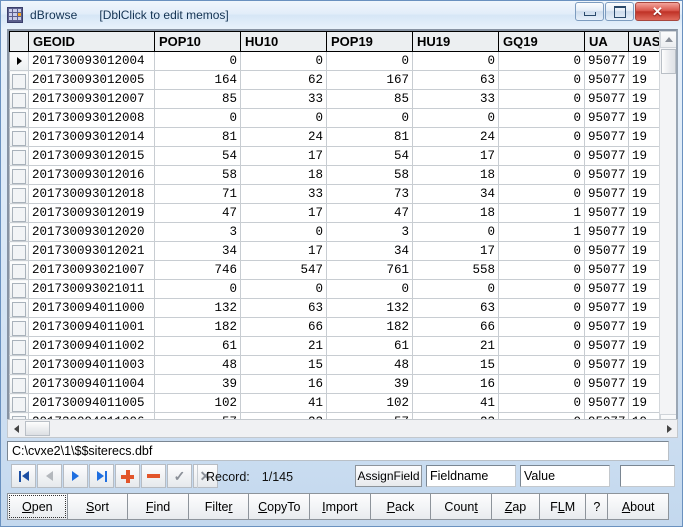 The width and height of the screenshot is (683, 527). What do you see at coordinates (283, 270) in the screenshot?
I see `cell-hu10: 547` at bounding box center [283, 270].